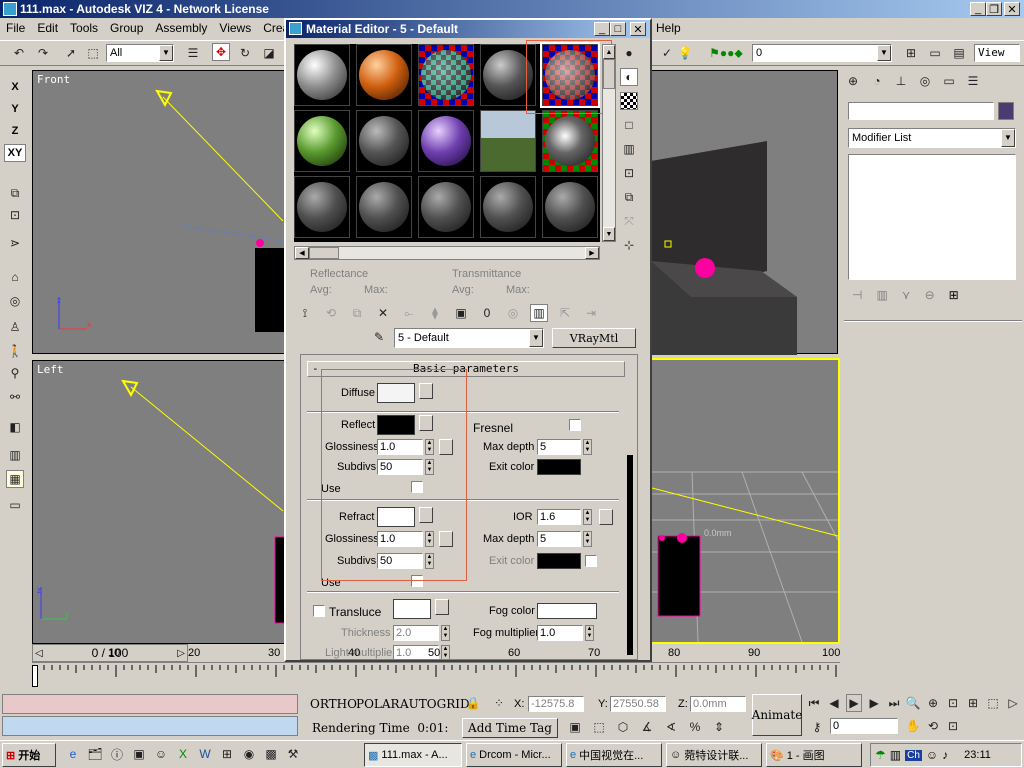 This screenshot has height=768, width=1024. I want to click on menu-assembly: Assembly, so click(181, 28).